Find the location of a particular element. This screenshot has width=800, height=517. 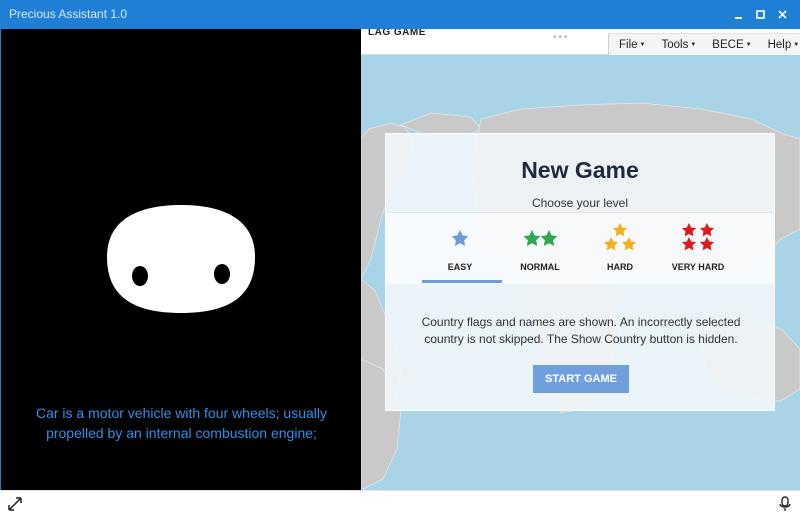

menu-tools-label: Tools is located at coordinates (675, 44).